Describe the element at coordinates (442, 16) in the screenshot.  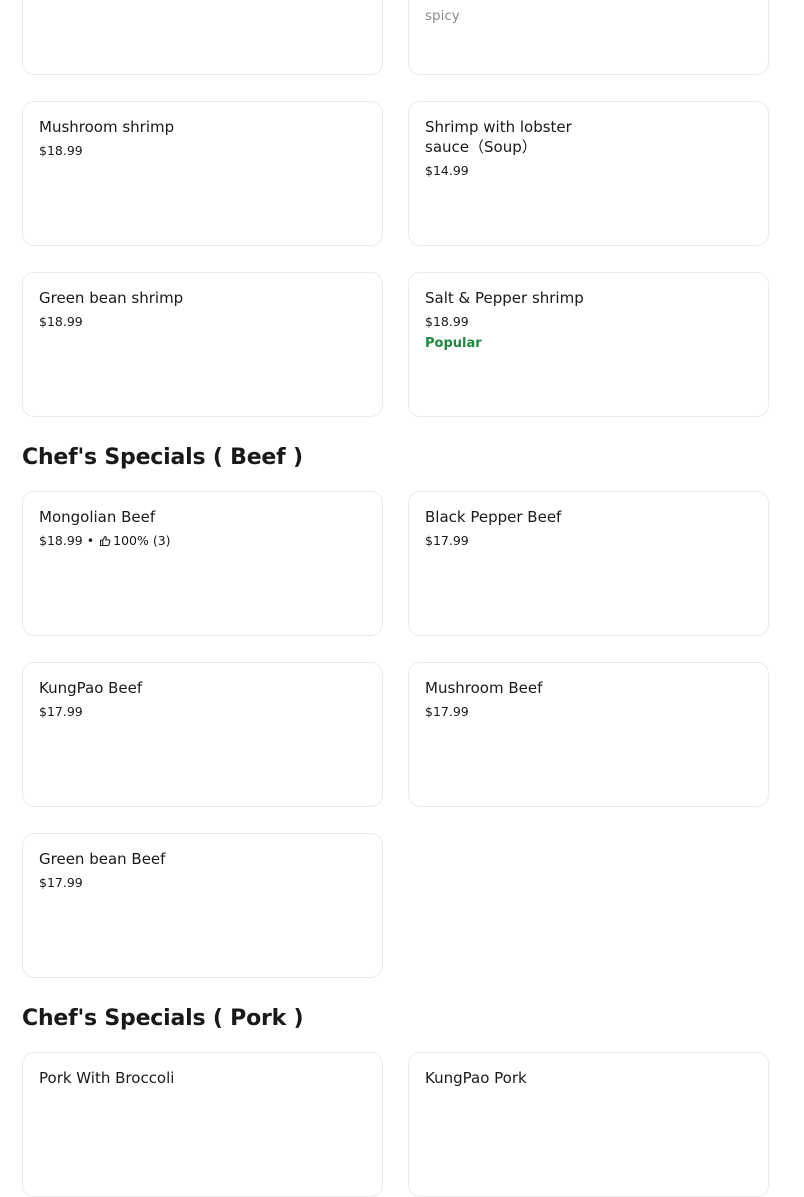
I see `item-description: spicy` at that location.